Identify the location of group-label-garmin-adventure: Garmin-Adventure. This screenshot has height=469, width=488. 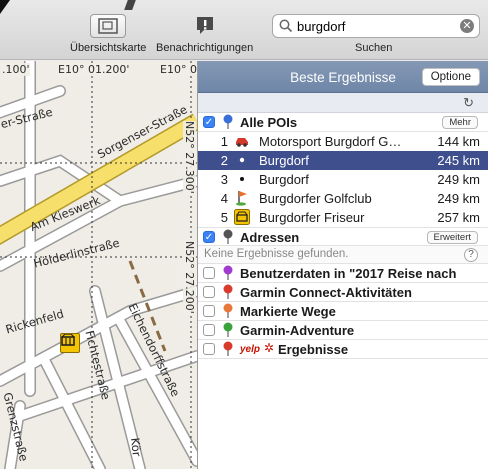
(297, 330).